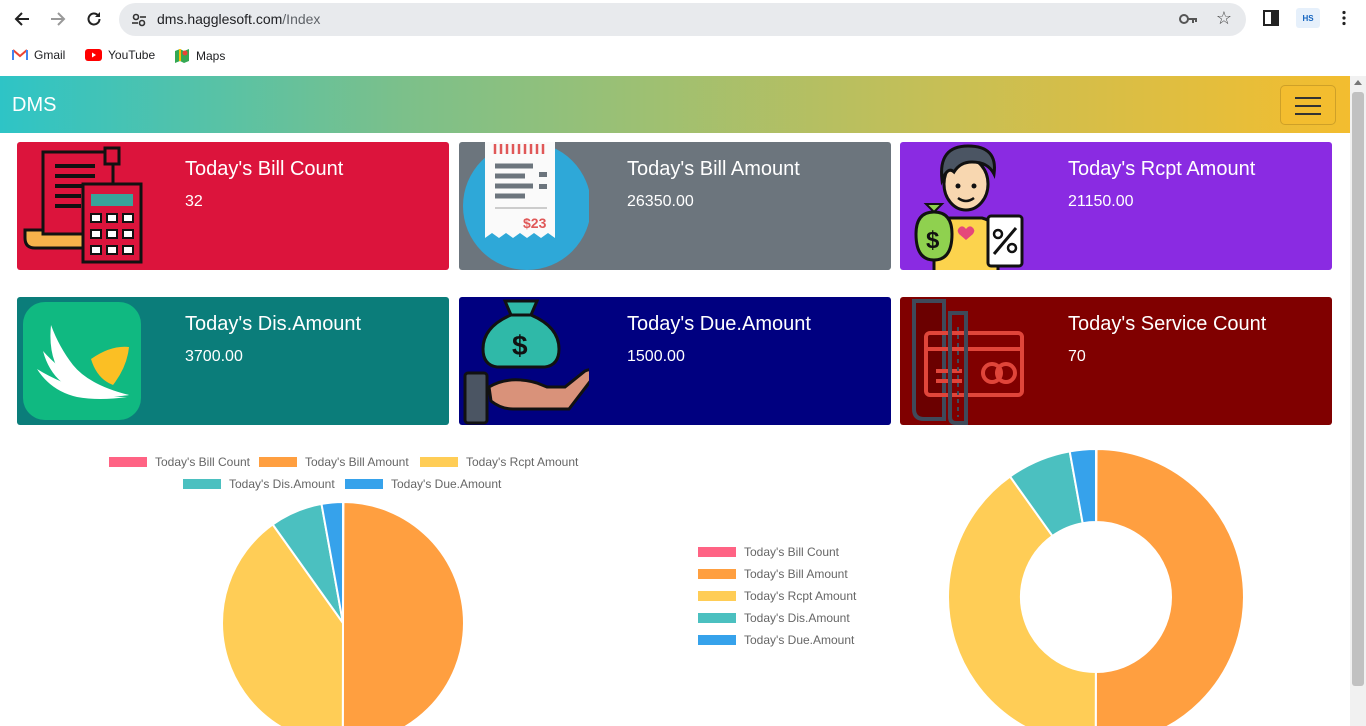  What do you see at coordinates (58, 19) in the screenshot?
I see `forward-icon` at bounding box center [58, 19].